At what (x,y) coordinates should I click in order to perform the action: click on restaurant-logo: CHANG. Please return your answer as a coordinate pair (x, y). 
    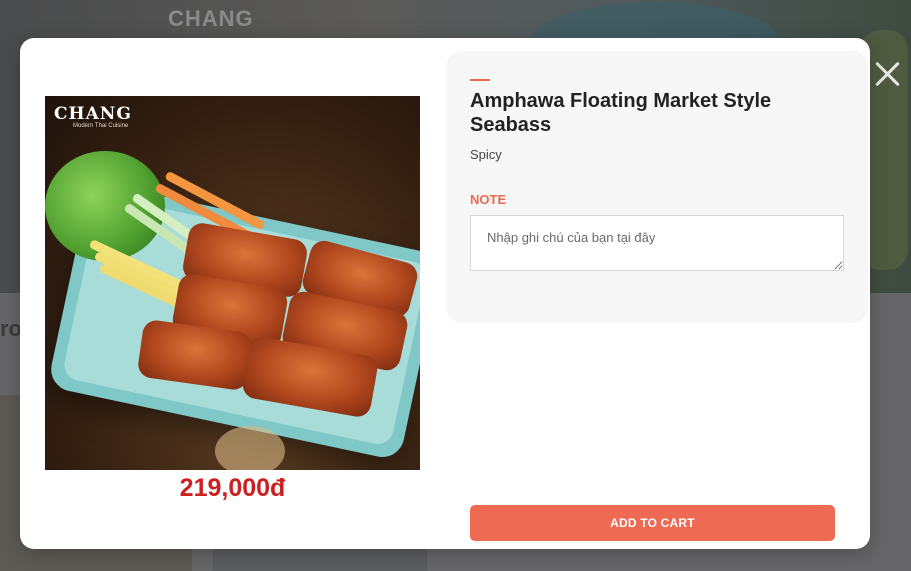
    Looking at the image, I should click on (93, 114).